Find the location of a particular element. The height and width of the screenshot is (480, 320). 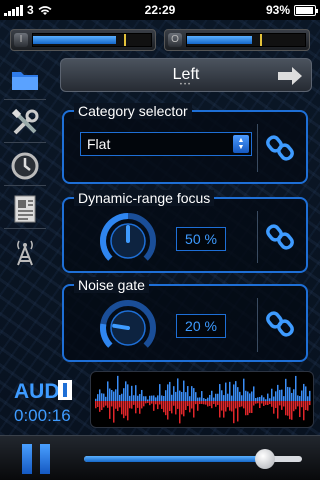

category-select: Flat ▲ ▼ is located at coordinates (166, 144).